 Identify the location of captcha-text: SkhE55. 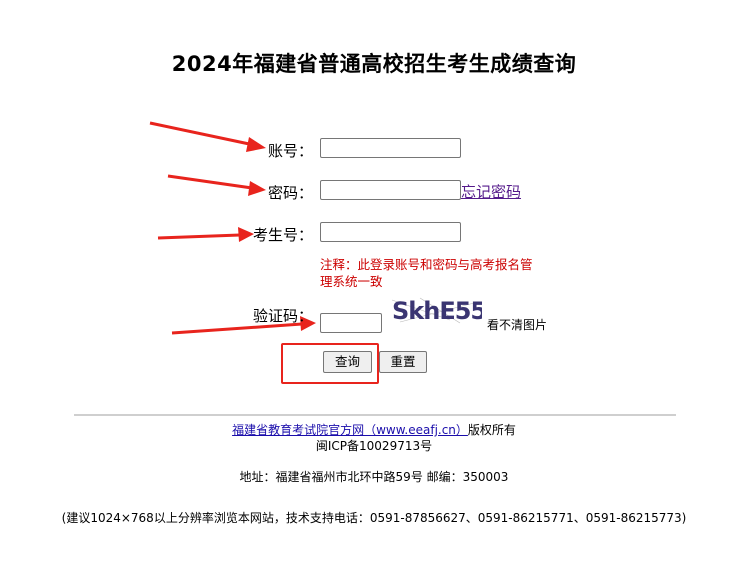
(437, 310).